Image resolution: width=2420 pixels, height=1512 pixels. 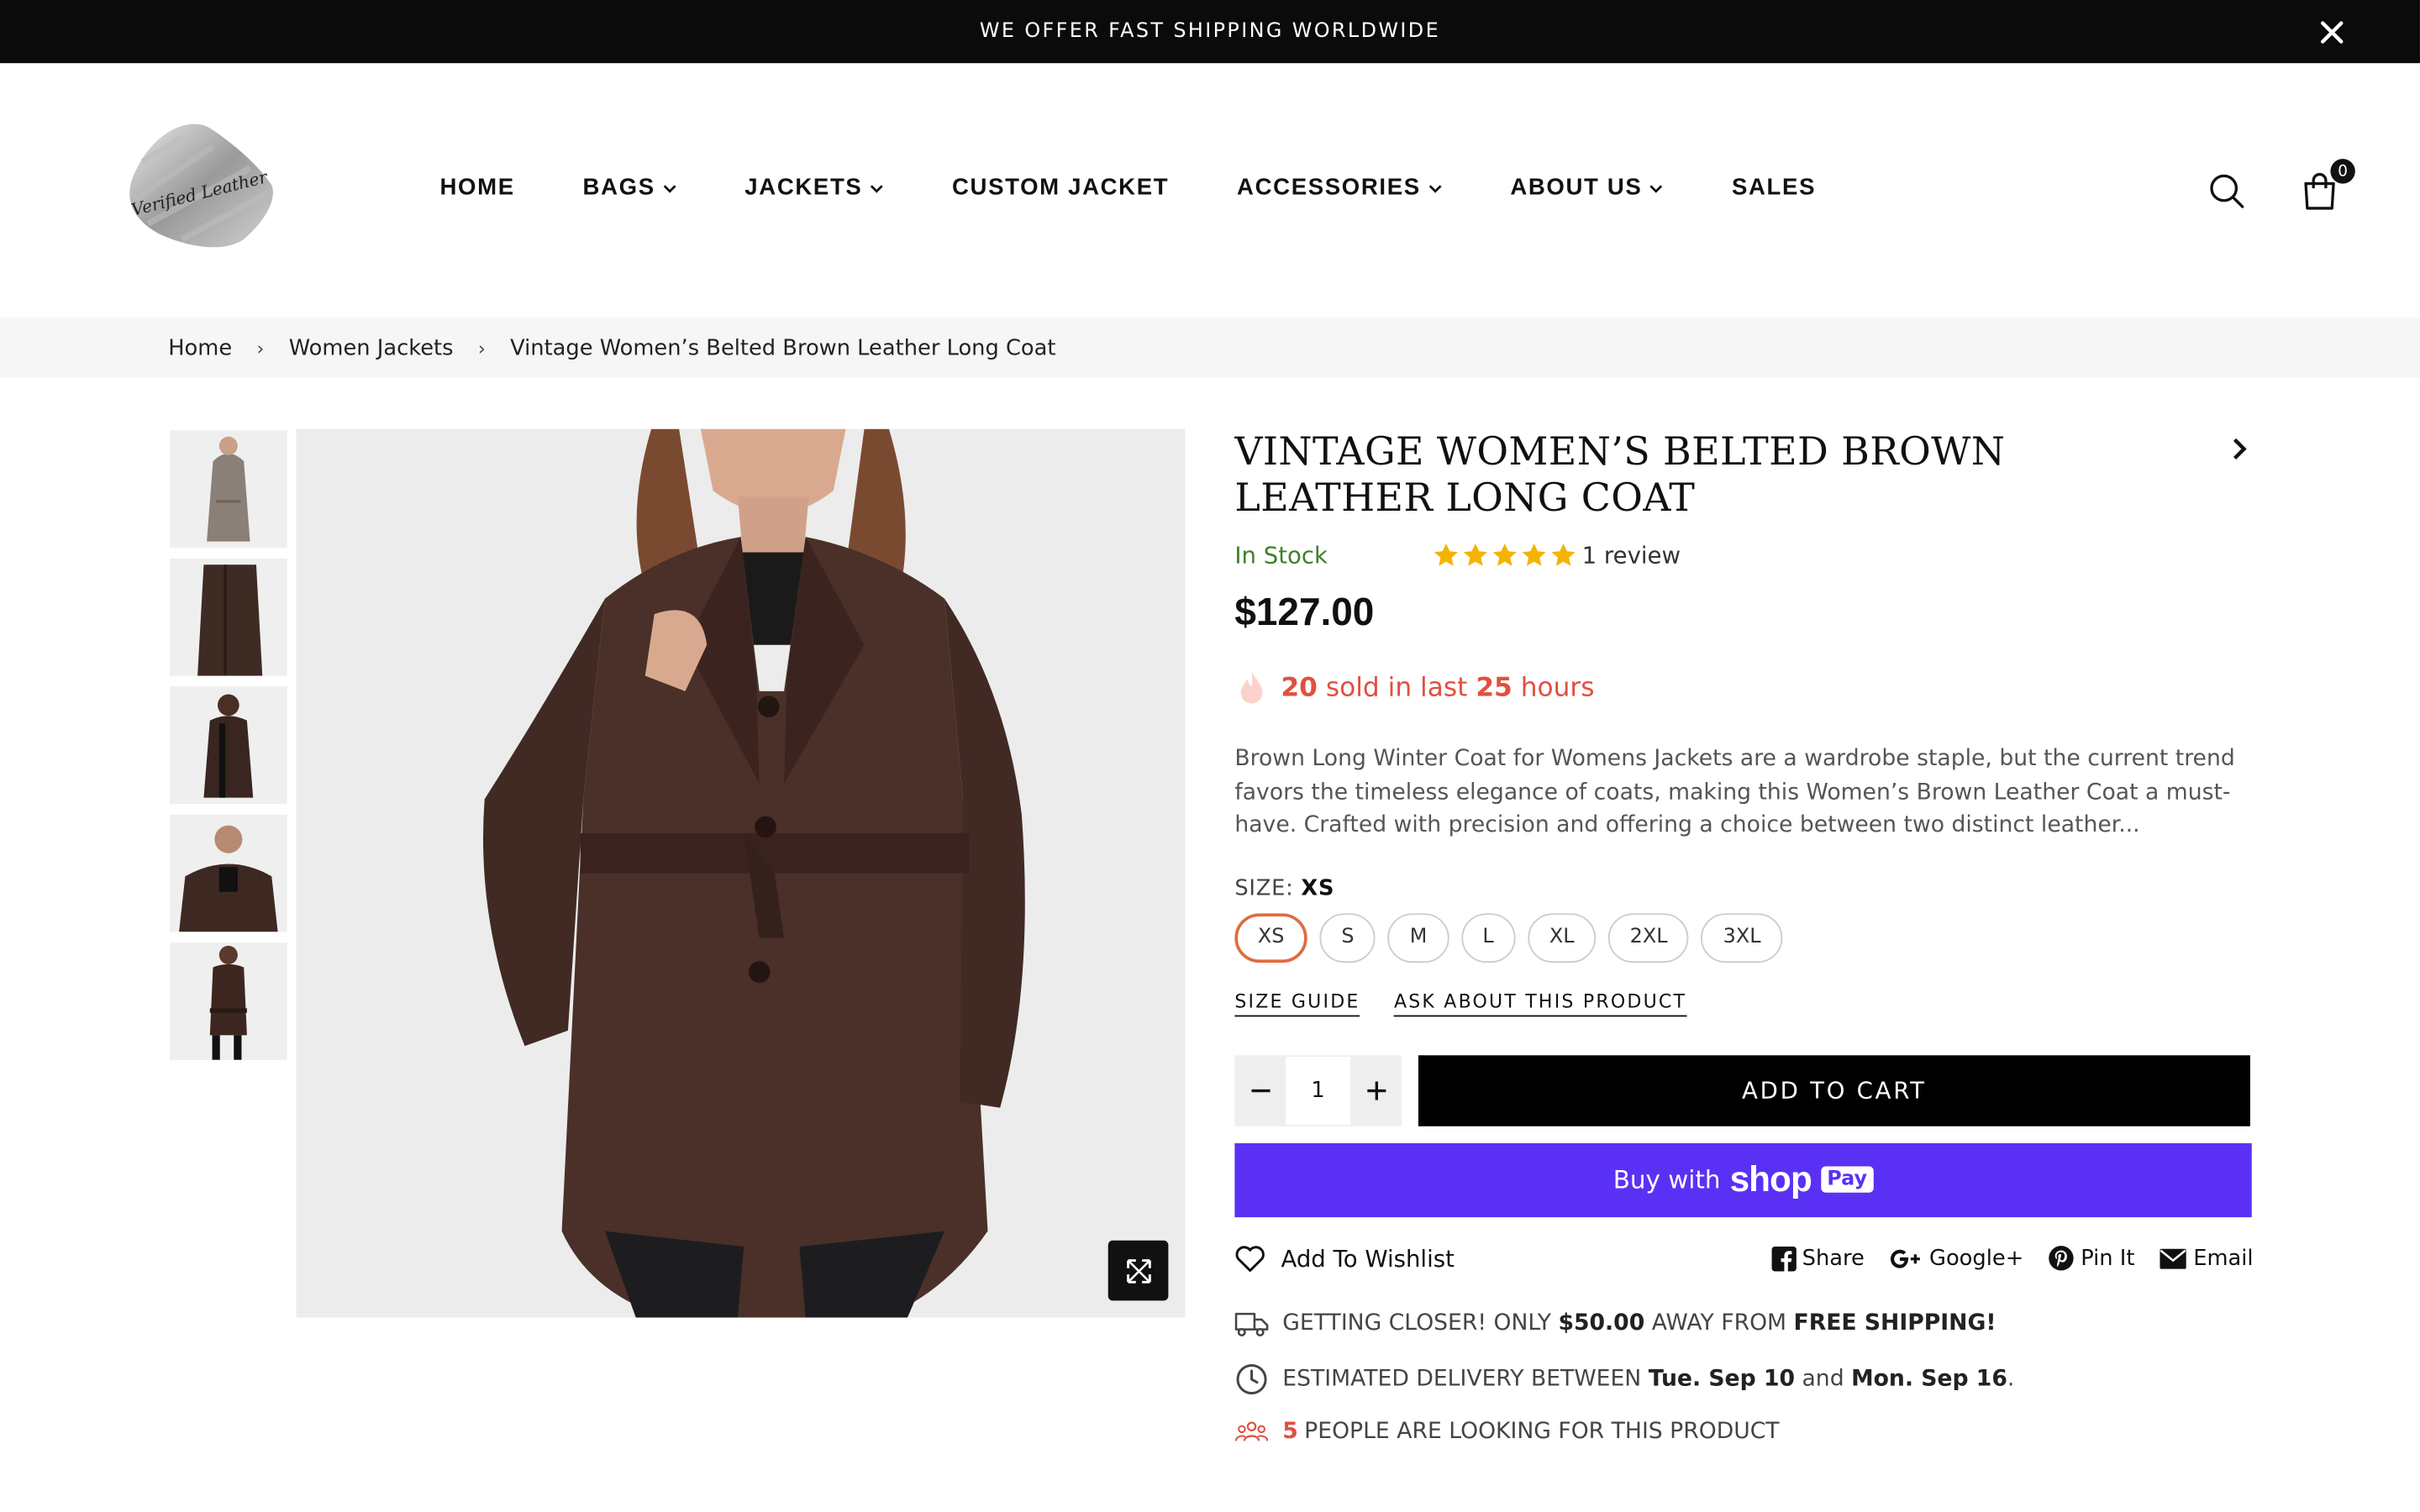 I want to click on size-guide-link: SIZE GUIDE, so click(x=1297, y=1003).